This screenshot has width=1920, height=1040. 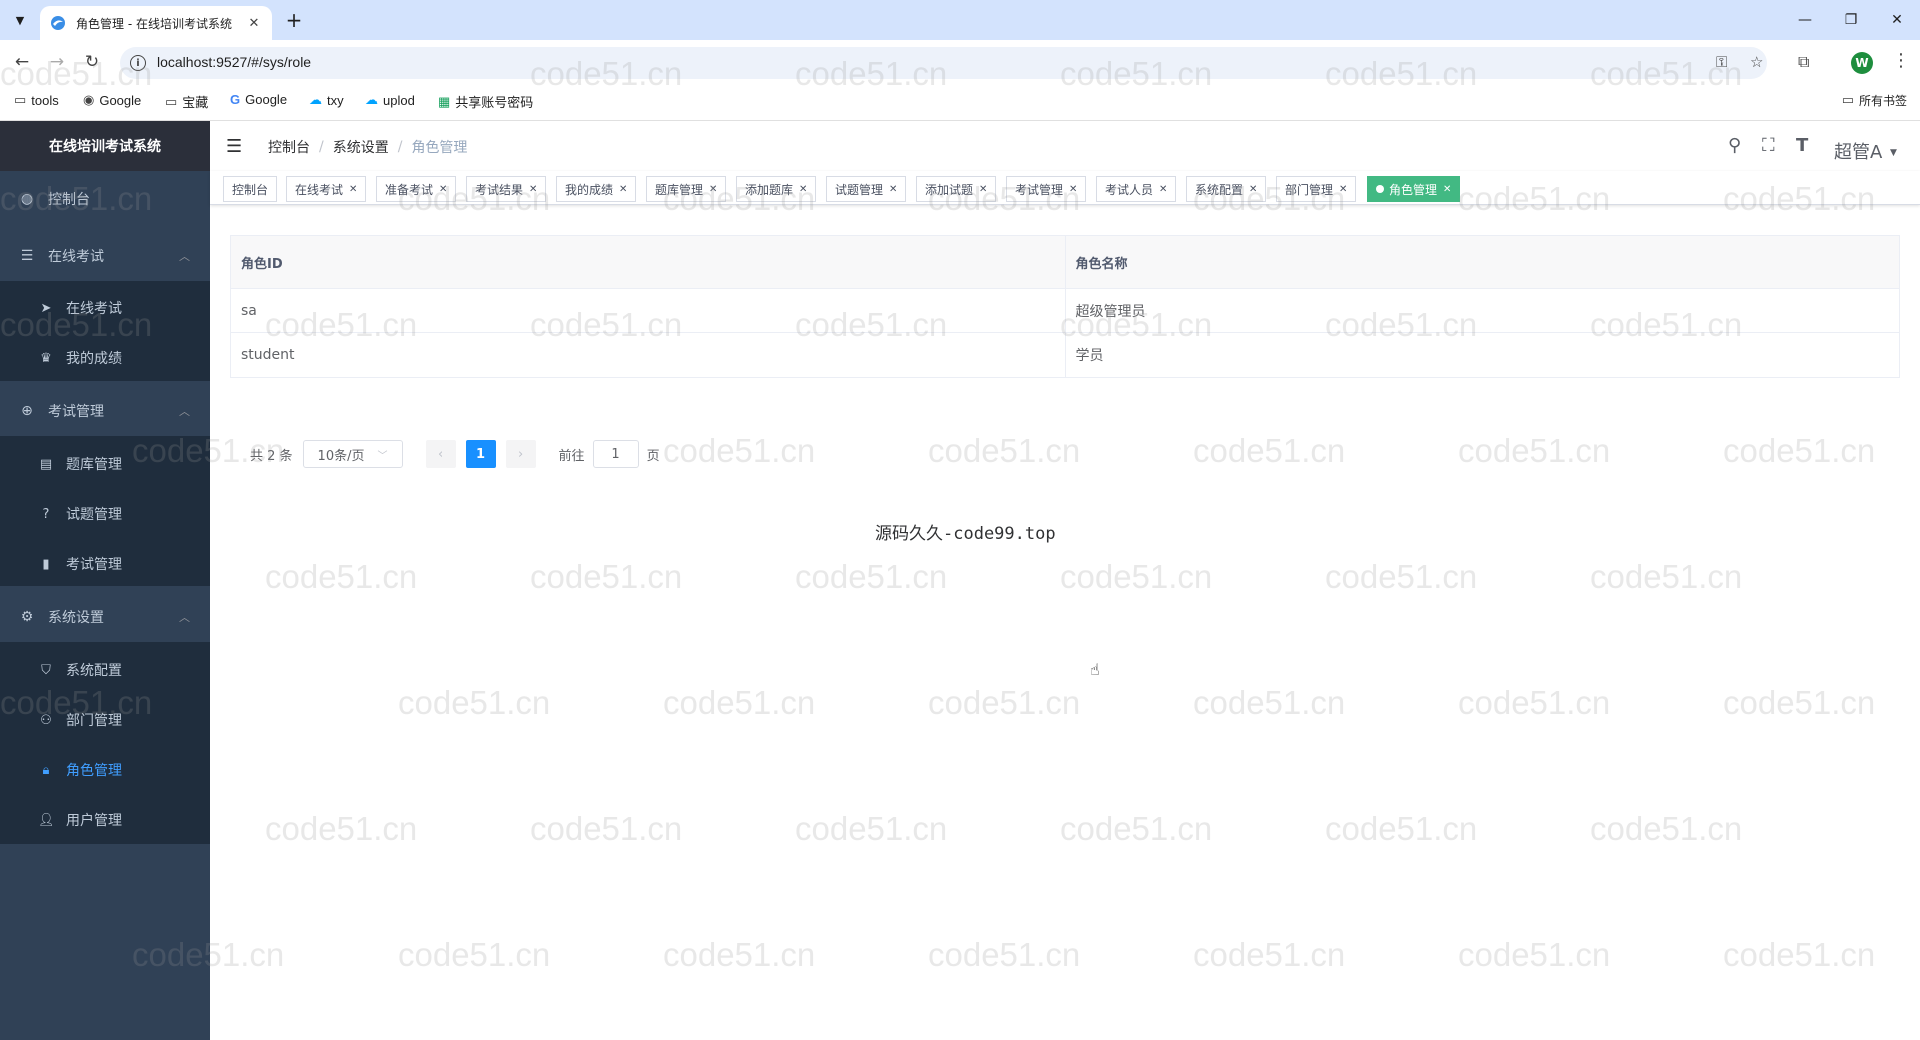 What do you see at coordinates (480, 454) in the screenshot?
I see `page-number-current: 1` at bounding box center [480, 454].